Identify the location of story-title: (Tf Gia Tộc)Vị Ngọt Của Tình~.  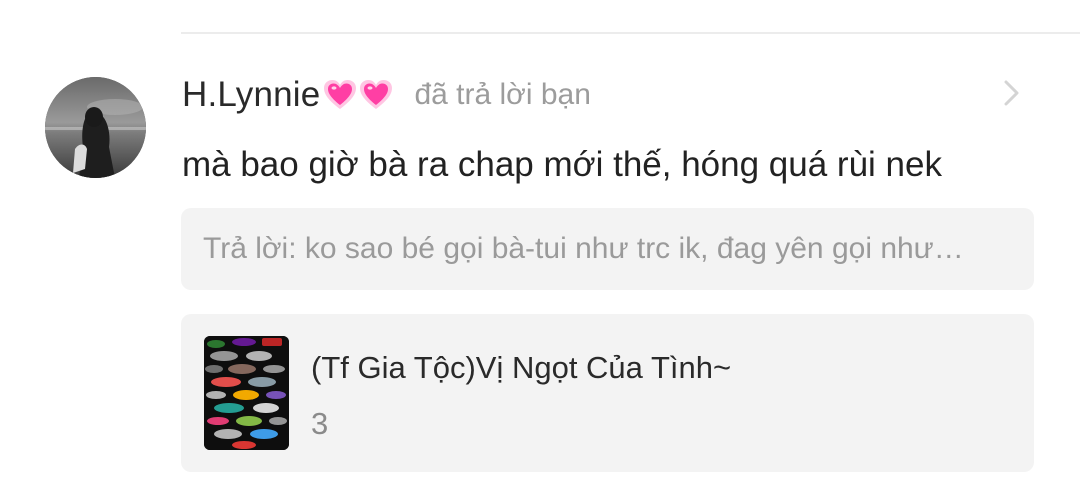
(521, 367).